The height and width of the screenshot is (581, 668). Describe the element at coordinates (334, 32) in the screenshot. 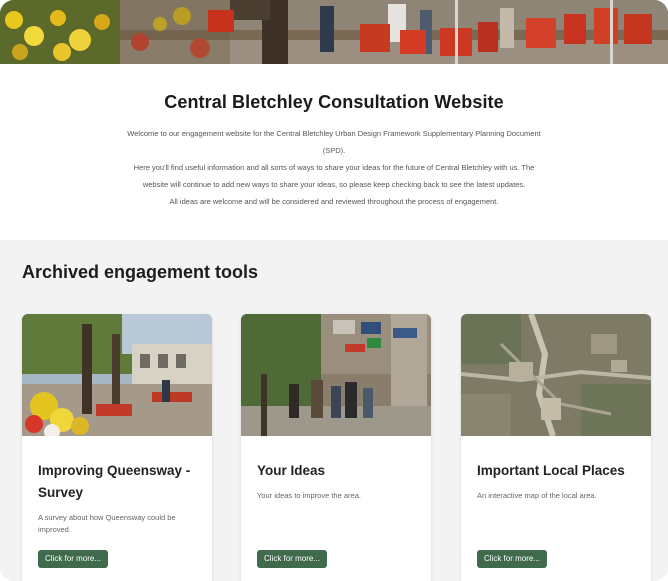

I see `hero-banner-image` at that location.